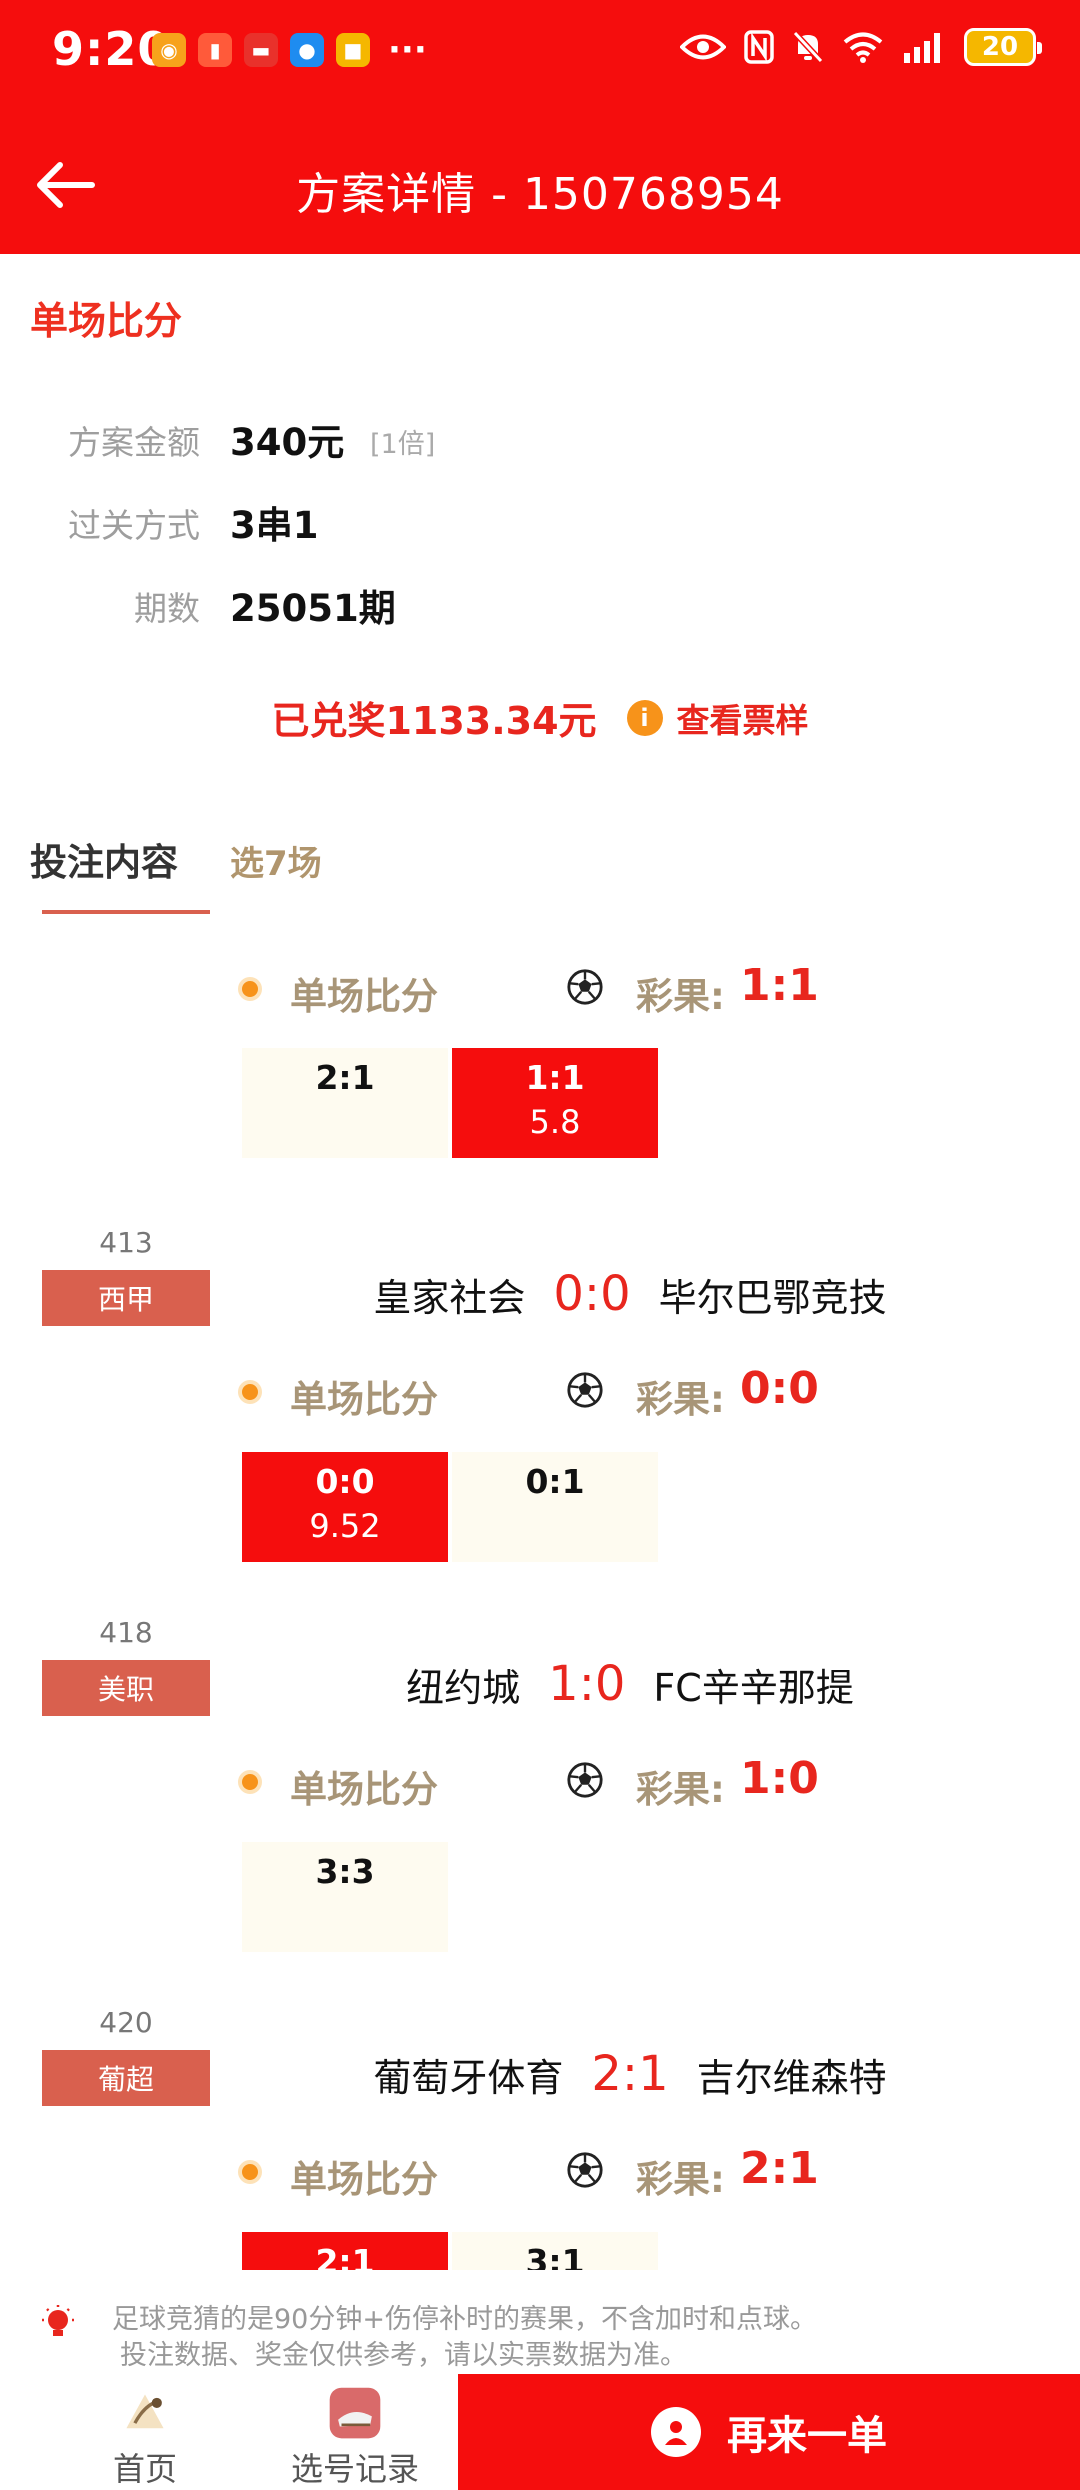 The image size is (1080, 2490). What do you see at coordinates (345, 1481) in the screenshot?
I see `option-score: 0:0` at bounding box center [345, 1481].